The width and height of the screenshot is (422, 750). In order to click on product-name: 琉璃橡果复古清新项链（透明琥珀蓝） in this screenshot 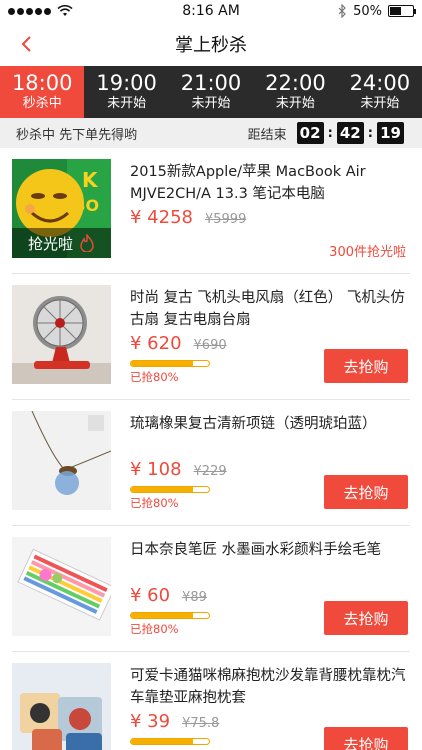, I will do `click(253, 424)`.